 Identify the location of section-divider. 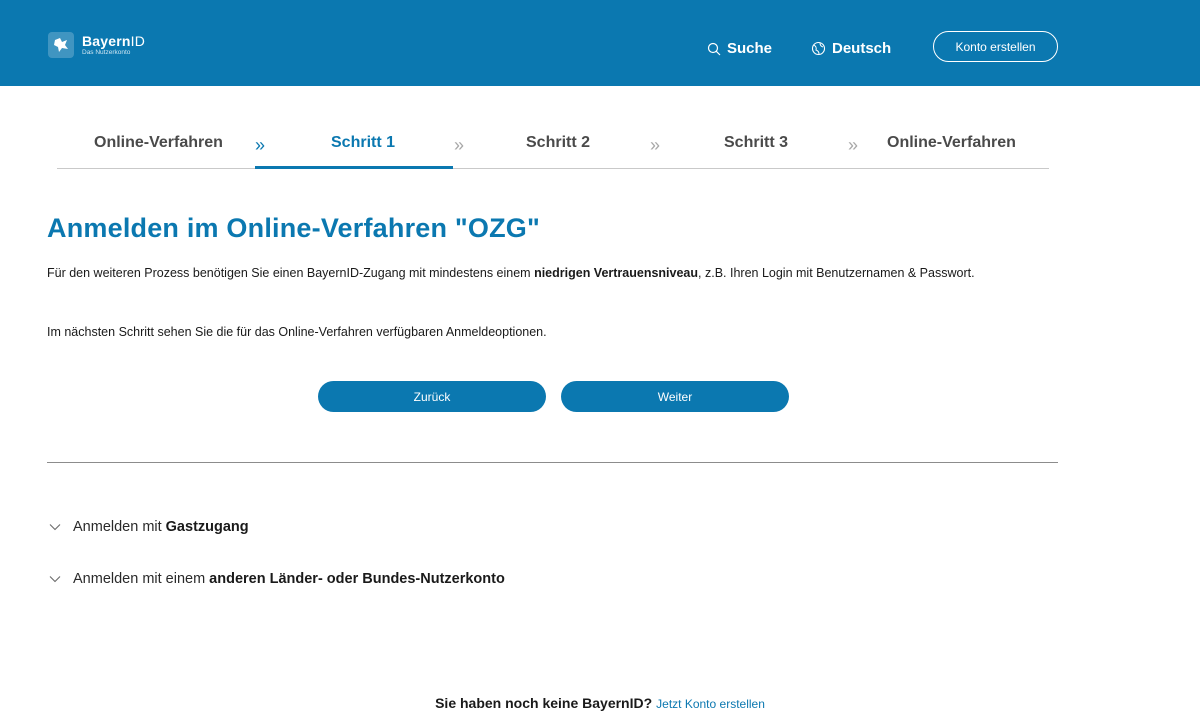
(552, 462).